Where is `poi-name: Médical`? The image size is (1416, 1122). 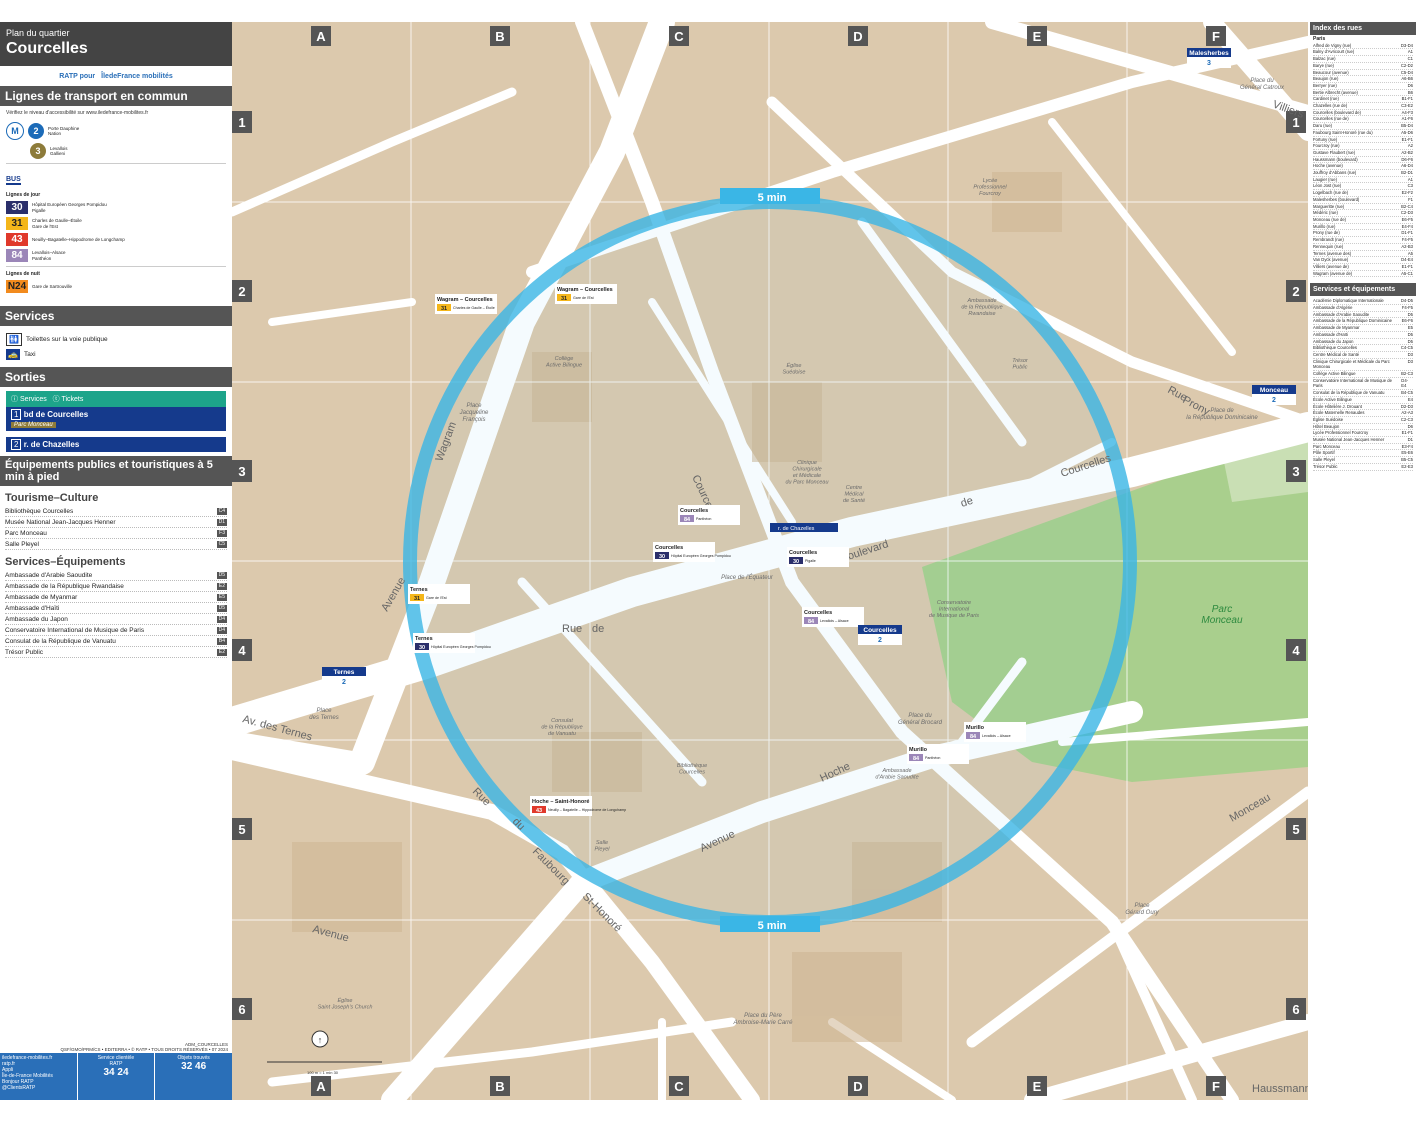
poi-name: Médical is located at coordinates (855, 495).